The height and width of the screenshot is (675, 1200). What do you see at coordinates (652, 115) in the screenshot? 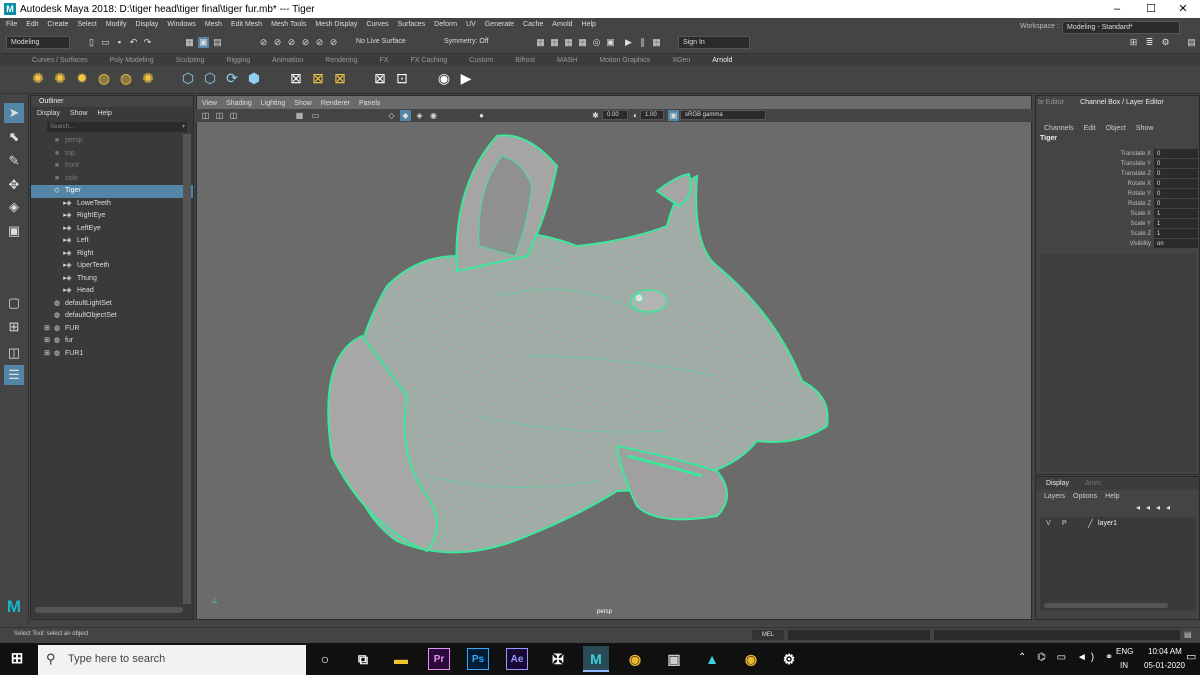
I see `gamma-field: 1.00` at bounding box center [652, 115].